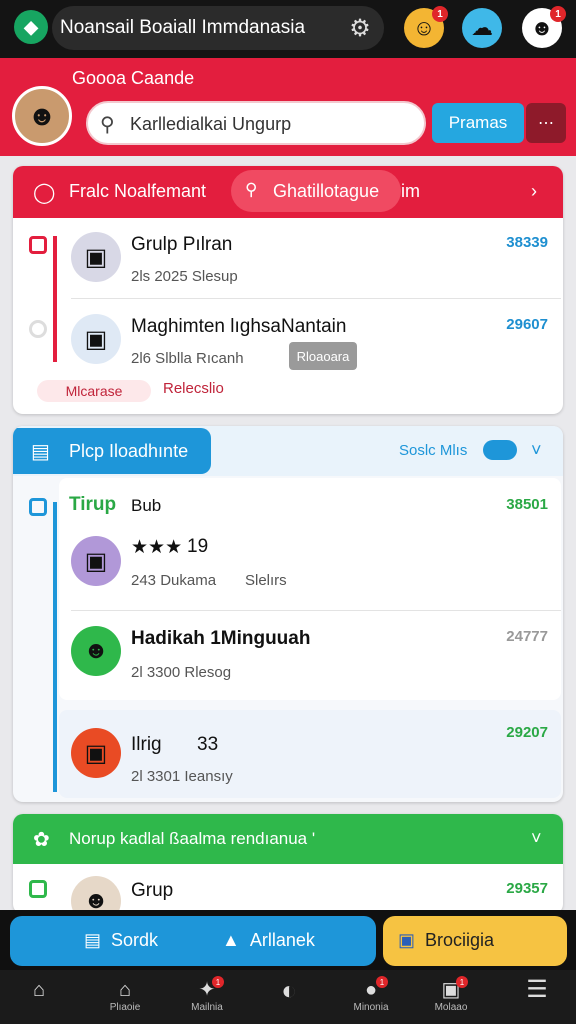 Image resolution: width=576 pixels, height=1024 pixels. What do you see at coordinates (92, 505) in the screenshot?
I see `group-name: Tirup` at bounding box center [92, 505].